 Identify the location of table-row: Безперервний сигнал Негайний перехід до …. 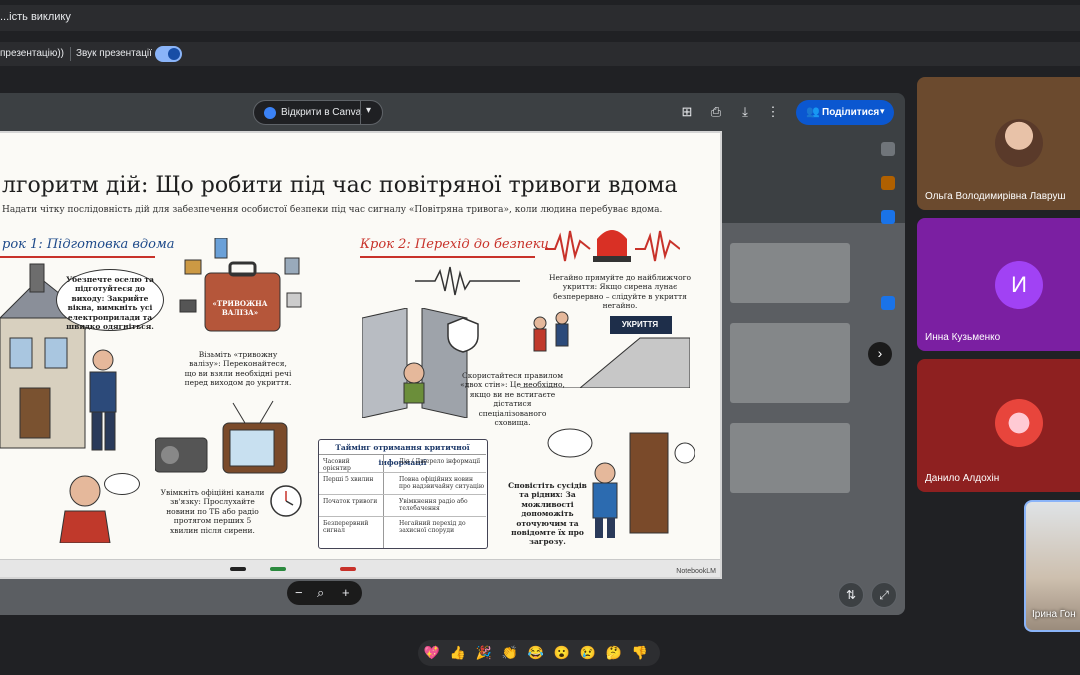
(402, 532).